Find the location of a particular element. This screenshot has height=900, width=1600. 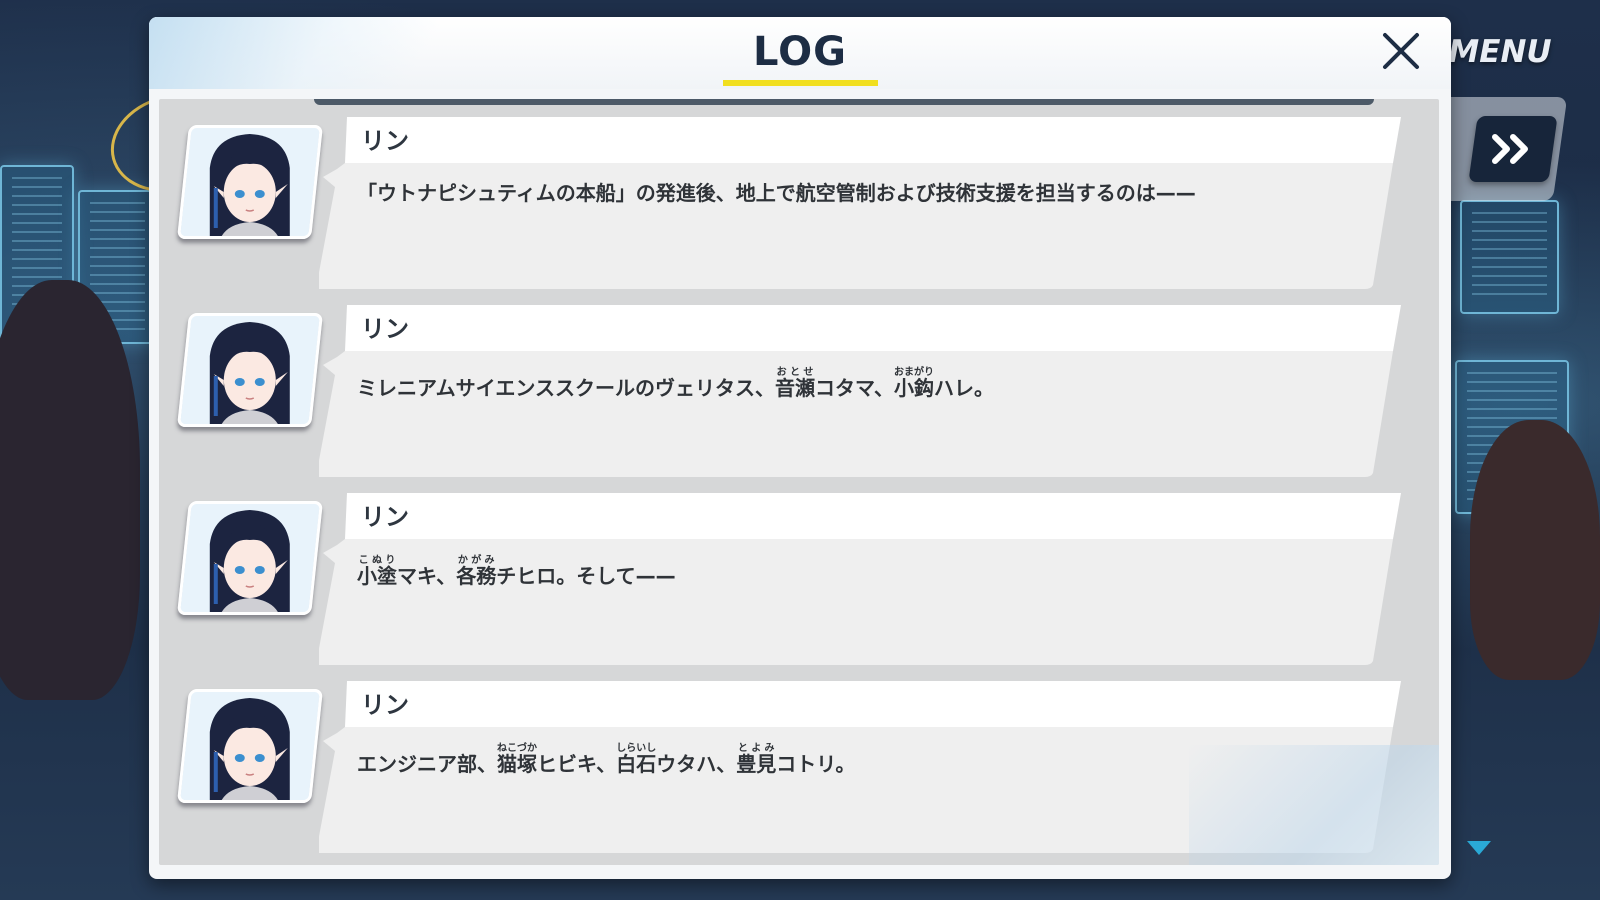

fast-forward-button is located at coordinates (1513, 149).